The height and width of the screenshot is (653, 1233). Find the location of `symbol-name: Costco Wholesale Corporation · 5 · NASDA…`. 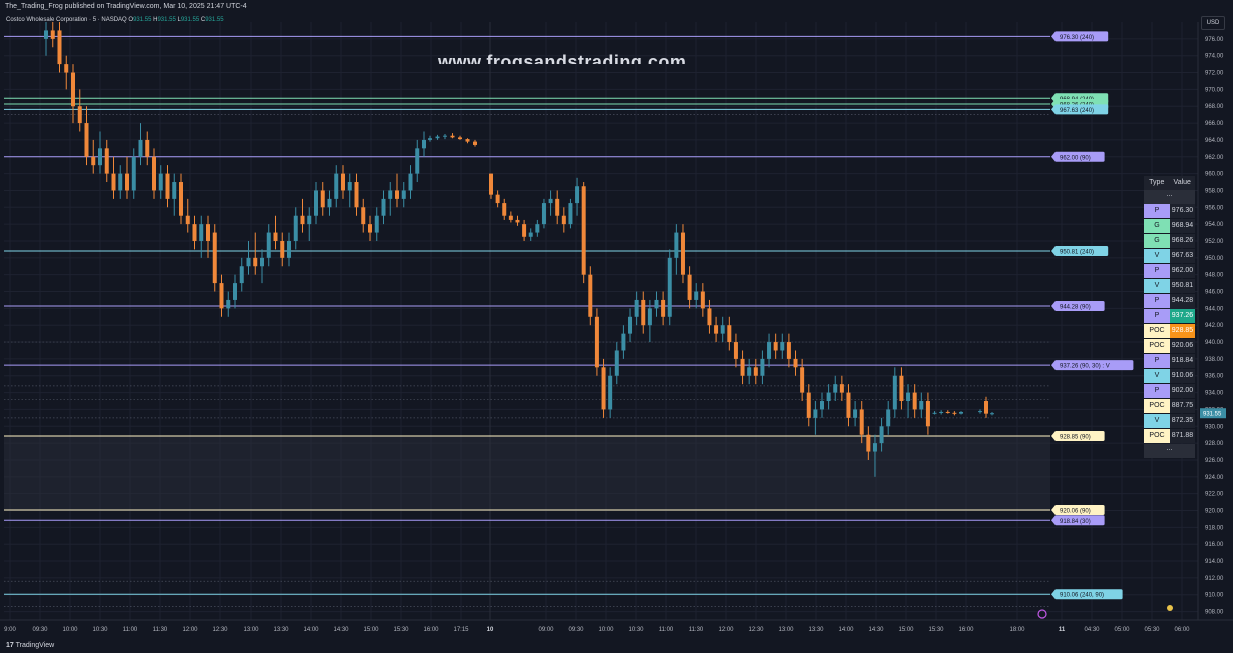

symbol-name: Costco Wholesale Corporation · 5 · NASDA… is located at coordinates (66, 20).